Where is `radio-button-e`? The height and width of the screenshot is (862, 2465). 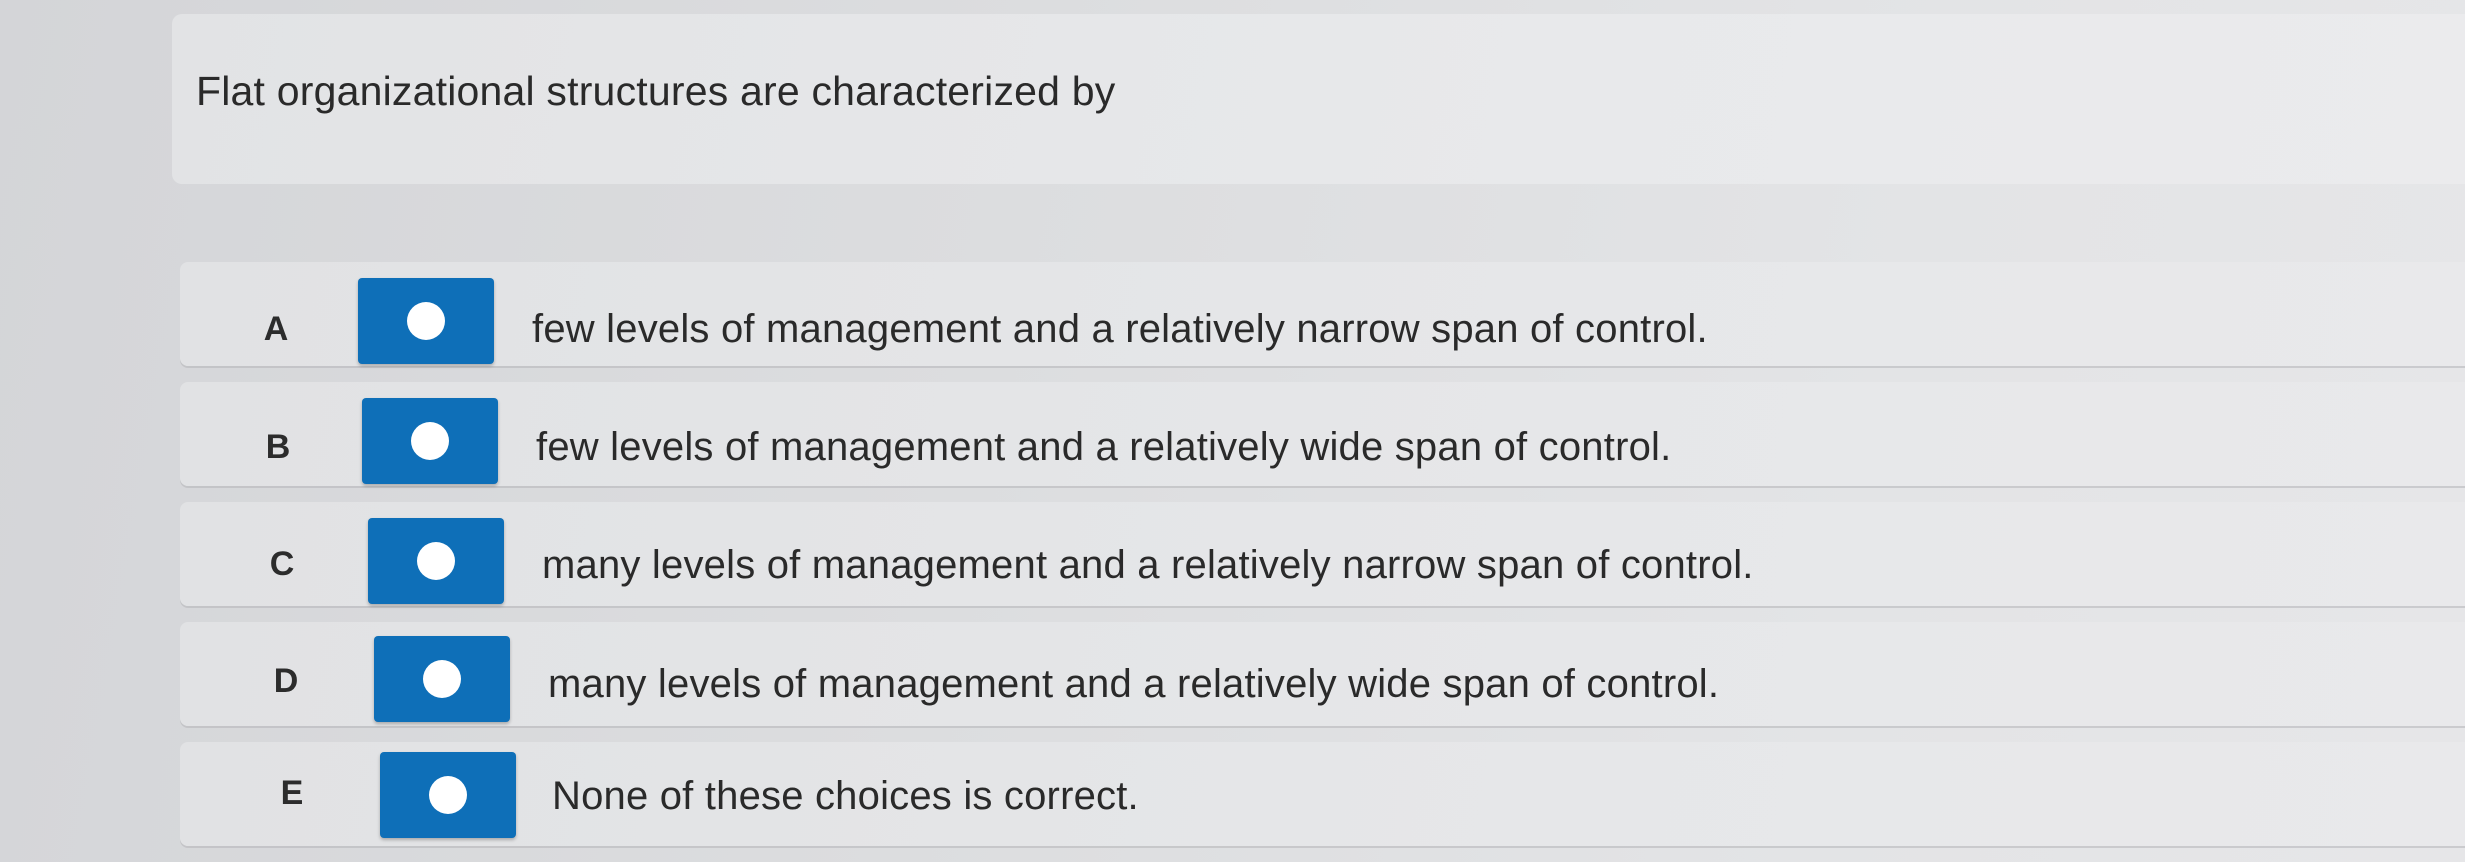 radio-button-e is located at coordinates (448, 795).